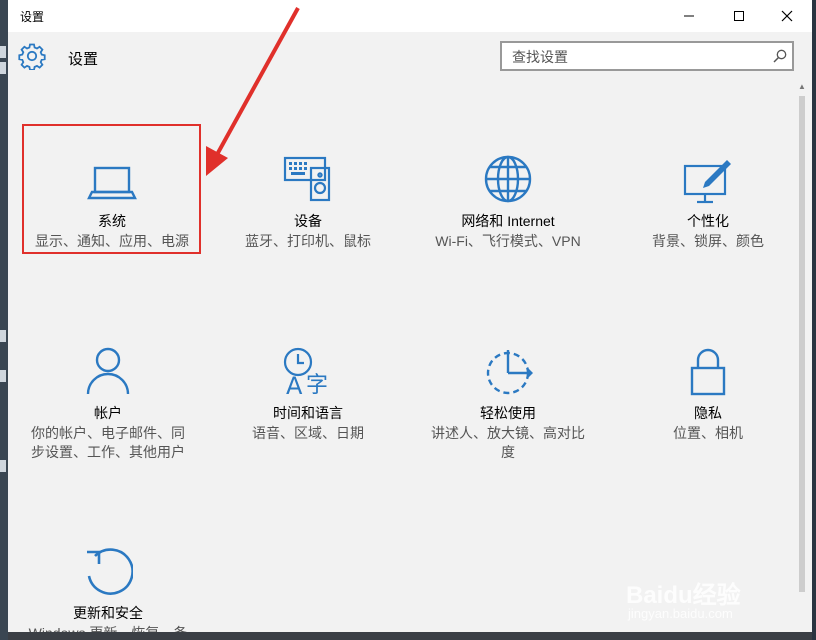  I want to click on taskbar, so click(410, 636).